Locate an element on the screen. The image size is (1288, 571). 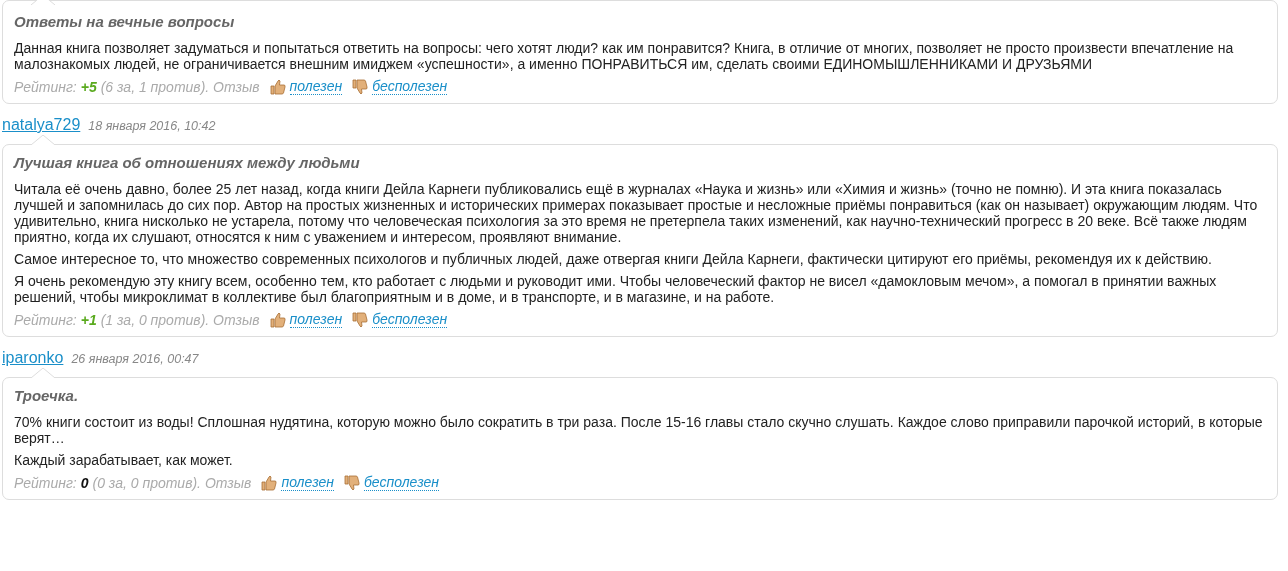
votes-text: (6 за, 1 против). Отзыв is located at coordinates (180, 86).